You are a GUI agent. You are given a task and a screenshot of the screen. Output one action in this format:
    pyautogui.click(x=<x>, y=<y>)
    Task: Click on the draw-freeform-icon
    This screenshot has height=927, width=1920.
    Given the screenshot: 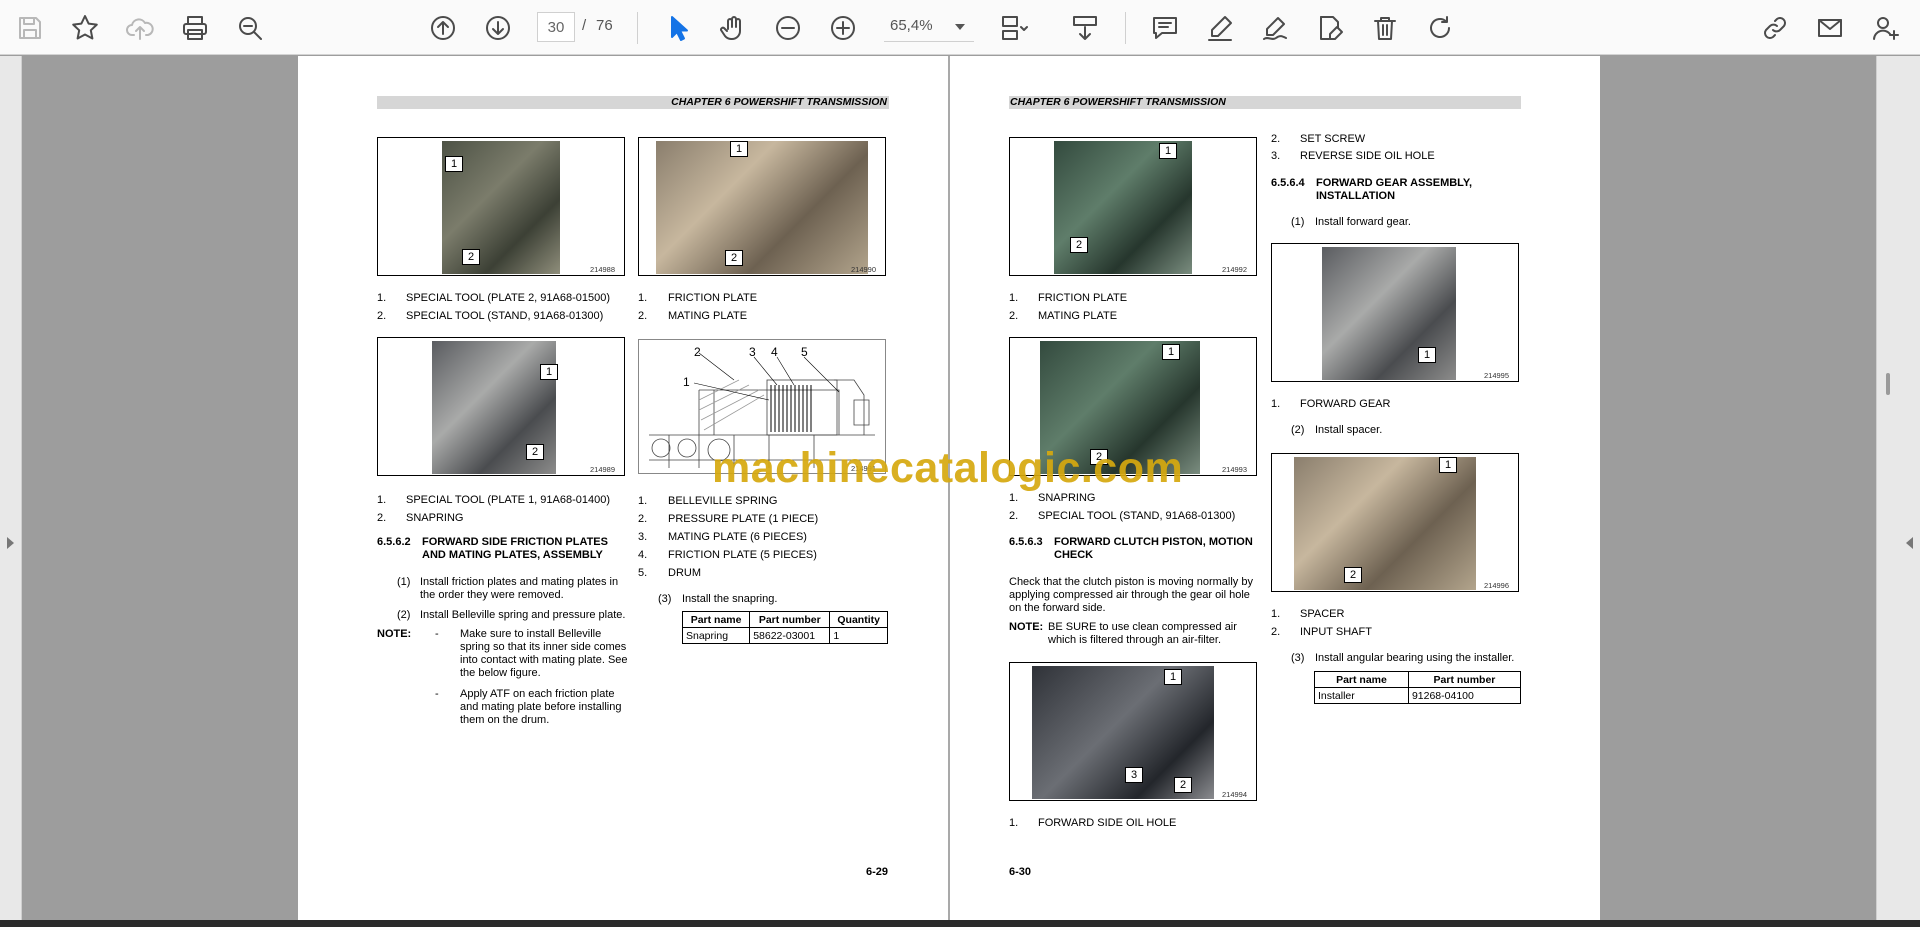 What is the action you would take?
    pyautogui.click(x=1275, y=28)
    